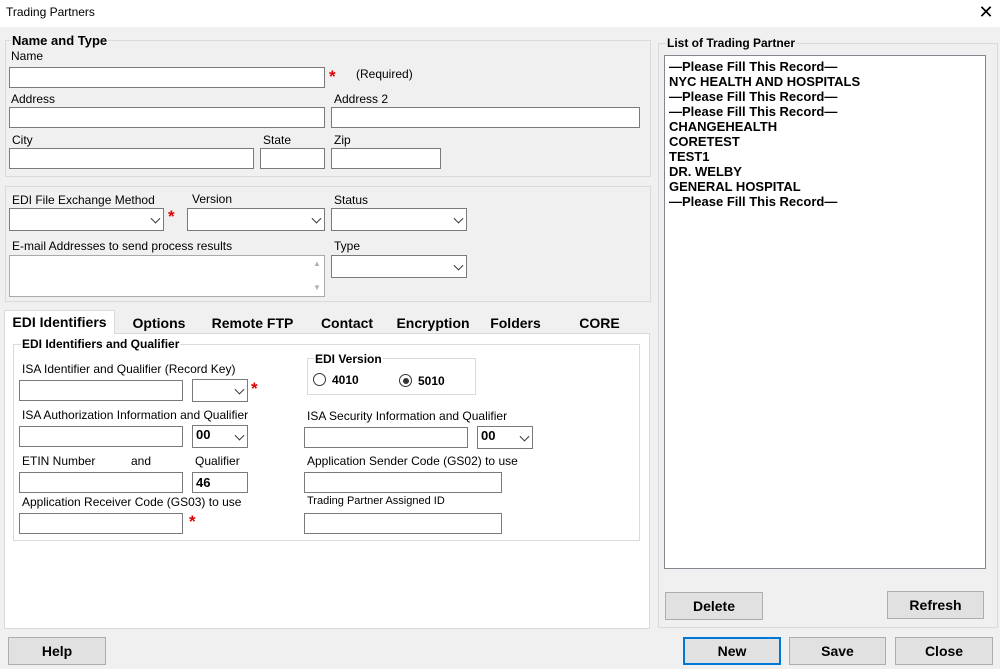 This screenshot has height=669, width=1000. Describe the element at coordinates (342, 140) in the screenshot. I see `zip-label: Zip` at that location.